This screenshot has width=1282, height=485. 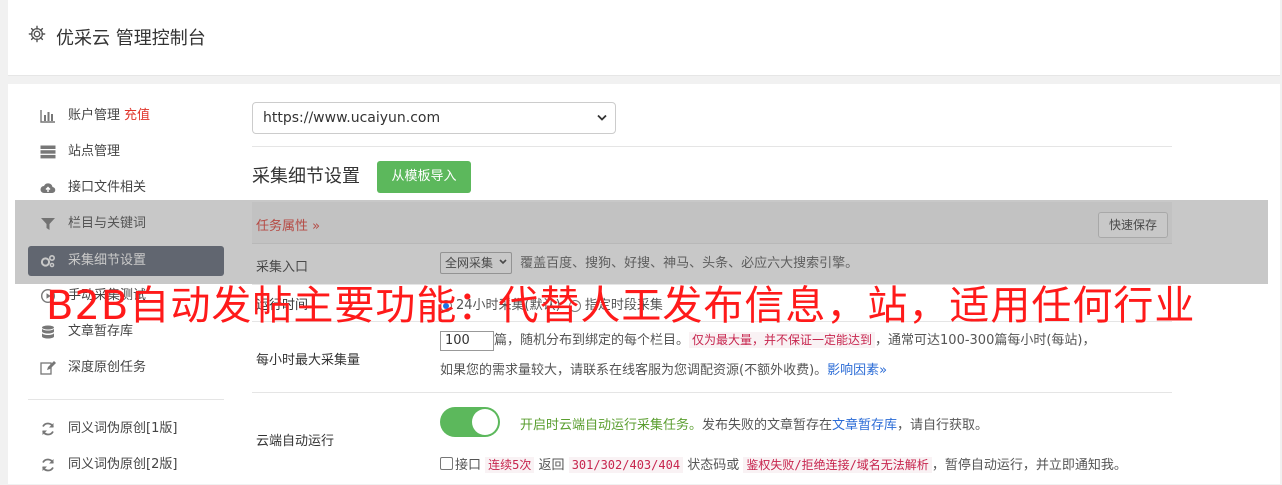 What do you see at coordinates (282, 267) in the screenshot?
I see `field-label: 采集入口` at bounding box center [282, 267].